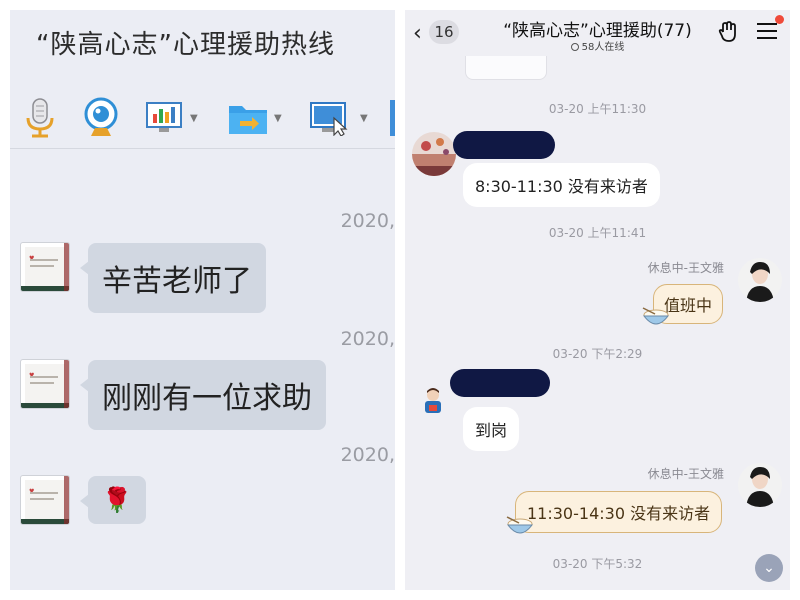 The height and width of the screenshot is (600, 800). Describe the element at coordinates (561, 185) in the screenshot. I see `message-bubble: 8:30-11:30 没有来访者` at that location.